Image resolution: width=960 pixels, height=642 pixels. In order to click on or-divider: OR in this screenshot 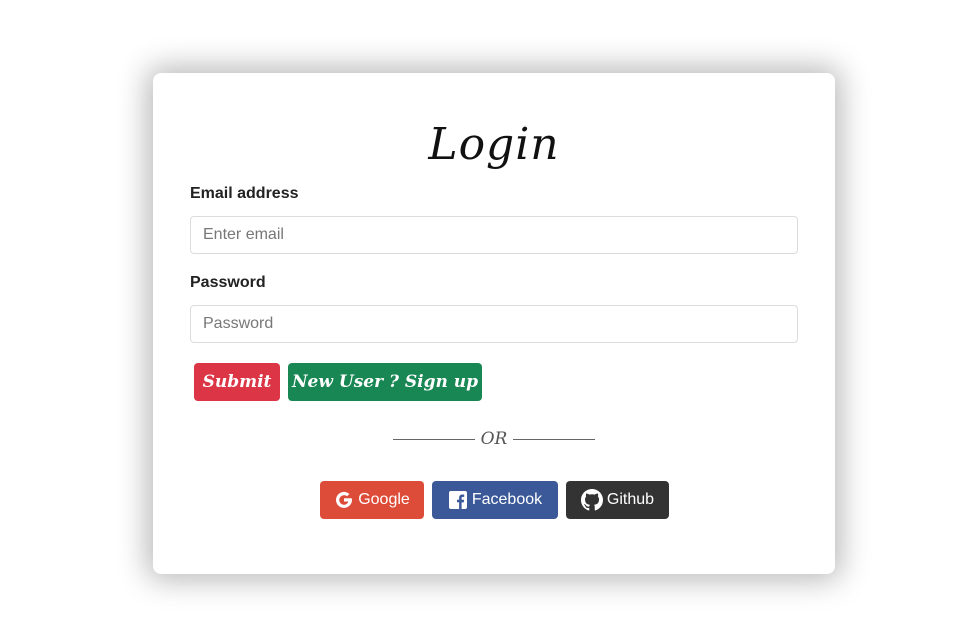, I will do `click(494, 439)`.